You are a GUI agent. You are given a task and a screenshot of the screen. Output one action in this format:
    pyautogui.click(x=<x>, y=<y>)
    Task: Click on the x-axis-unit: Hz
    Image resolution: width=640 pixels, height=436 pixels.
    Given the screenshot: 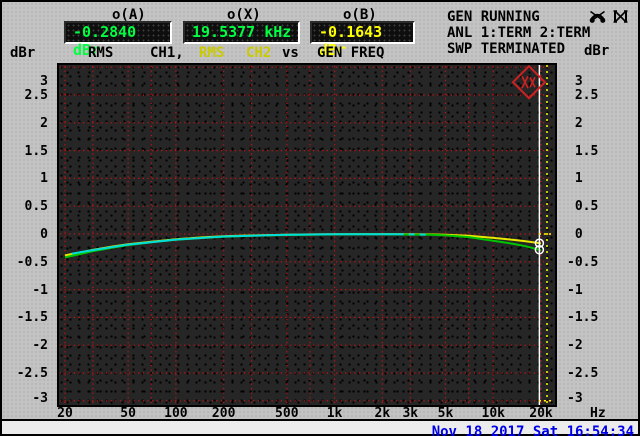 What is the action you would take?
    pyautogui.click(x=598, y=413)
    